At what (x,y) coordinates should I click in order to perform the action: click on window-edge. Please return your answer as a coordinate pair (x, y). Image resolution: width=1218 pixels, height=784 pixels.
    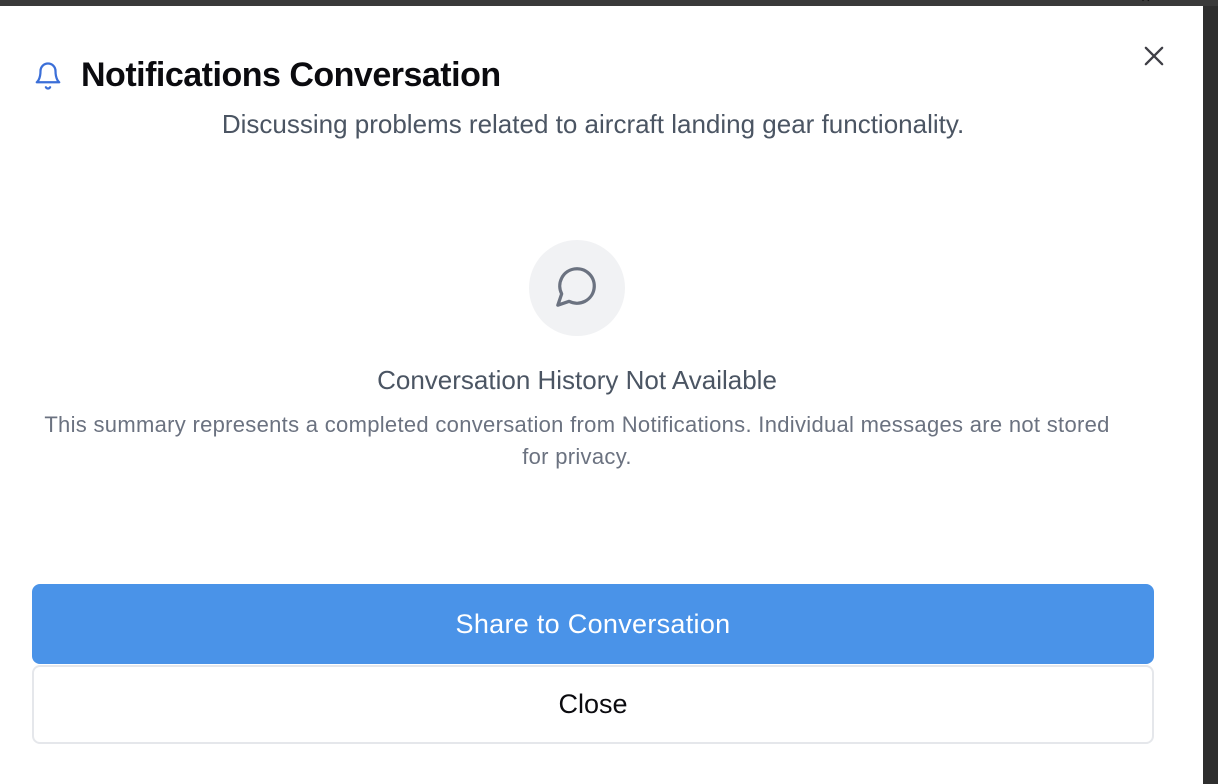
    Looking at the image, I should click on (1210, 395).